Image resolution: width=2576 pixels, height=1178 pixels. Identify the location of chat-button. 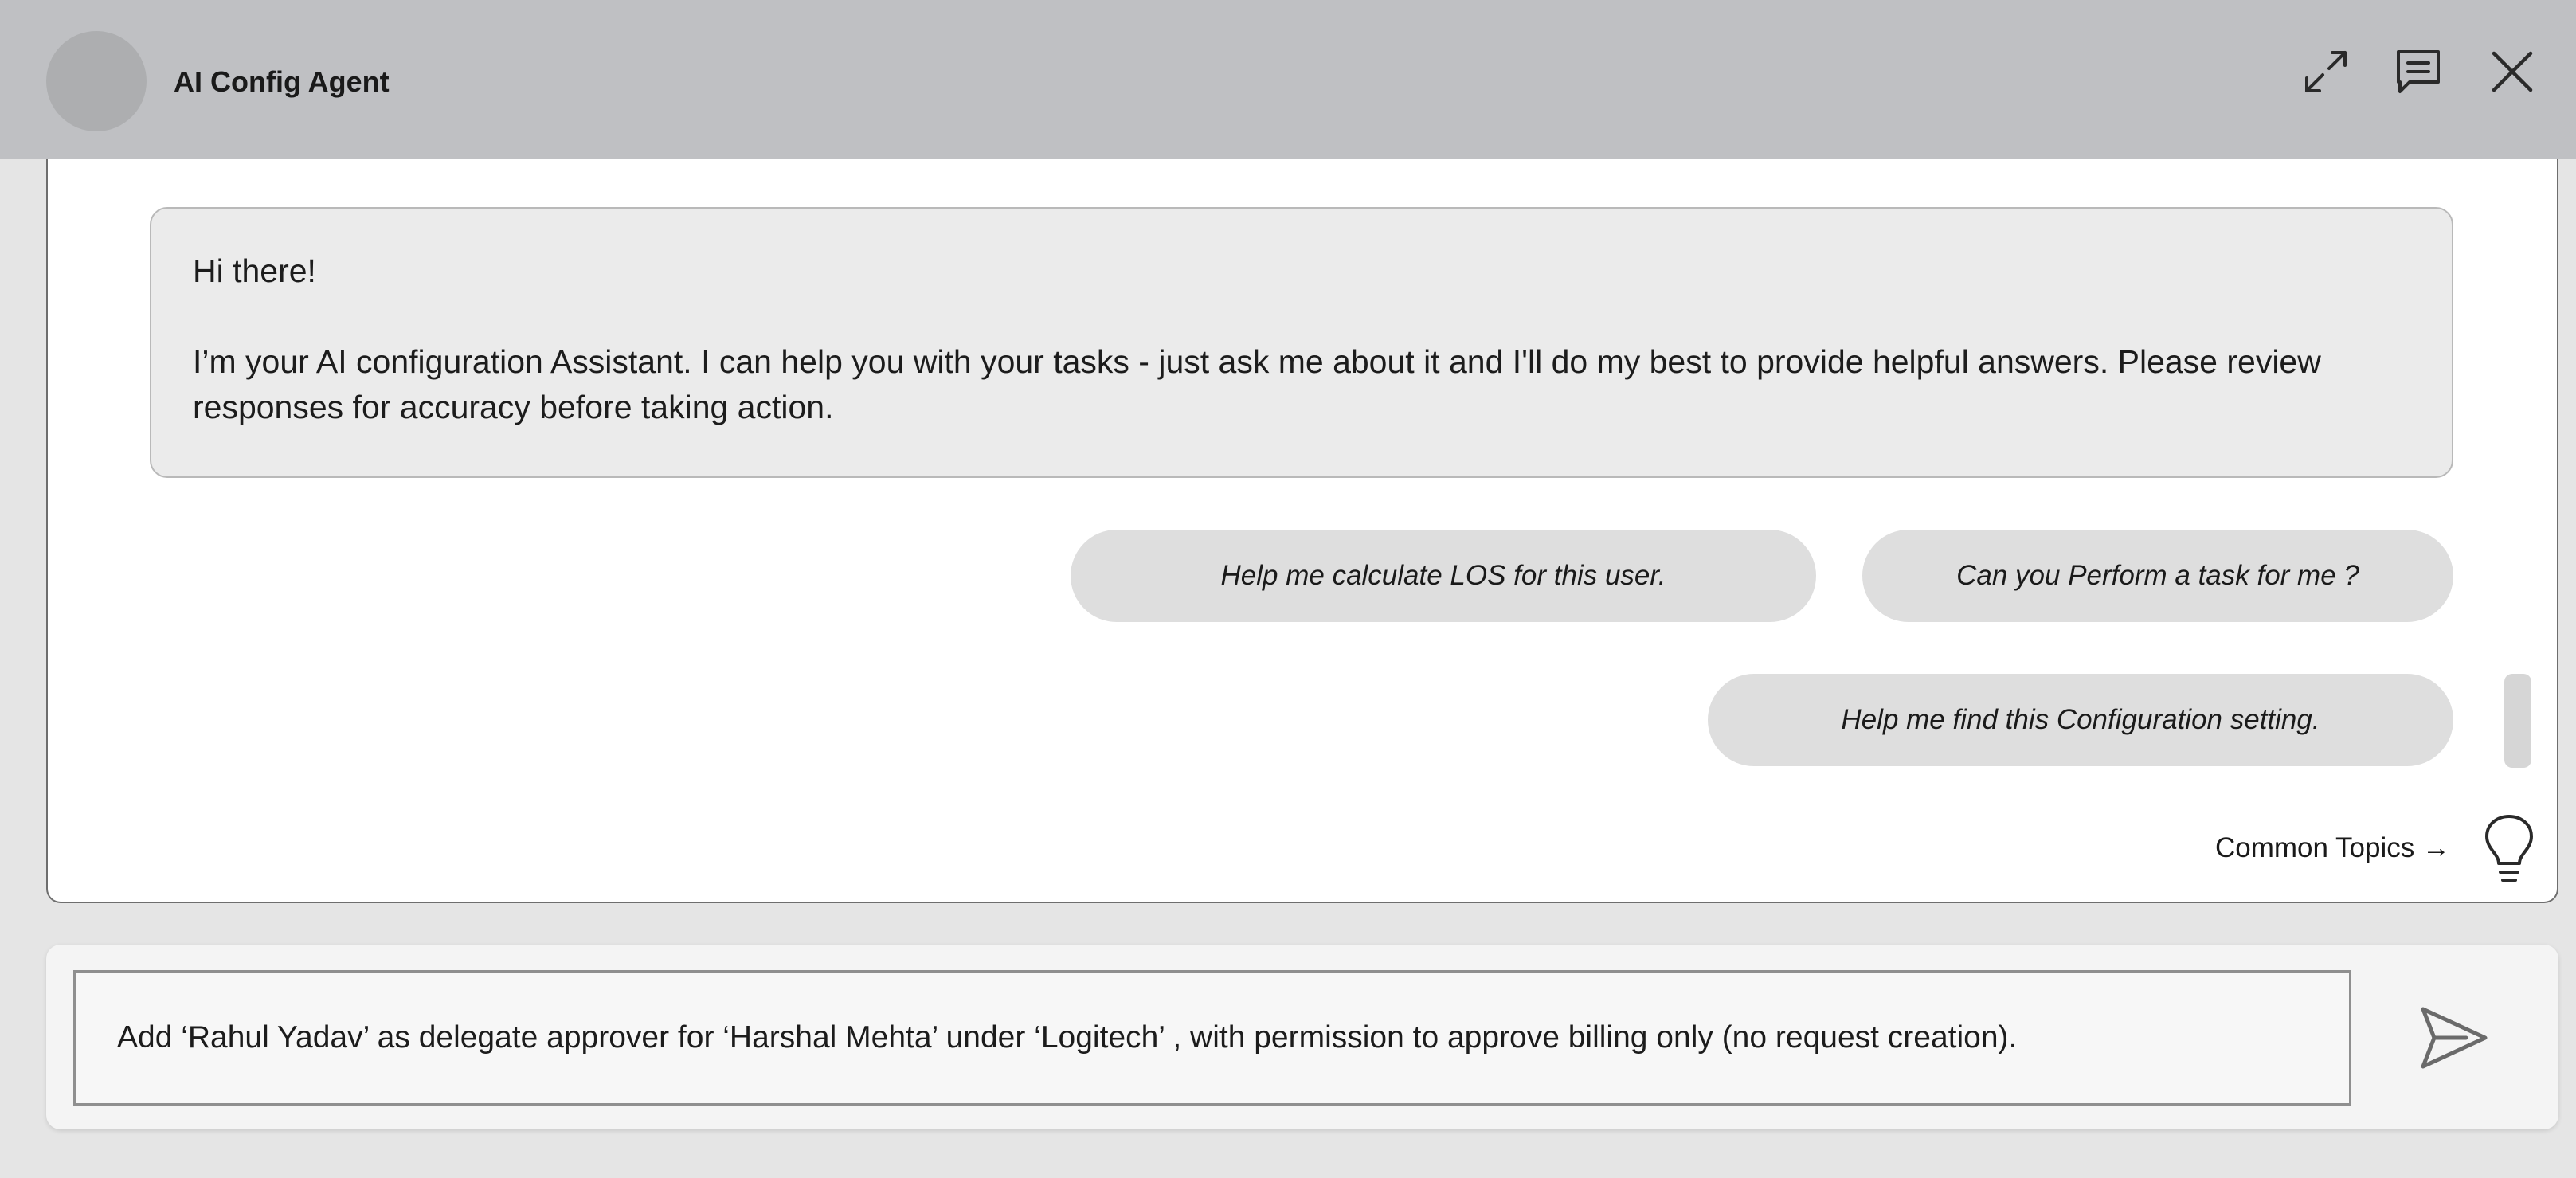
(2418, 72).